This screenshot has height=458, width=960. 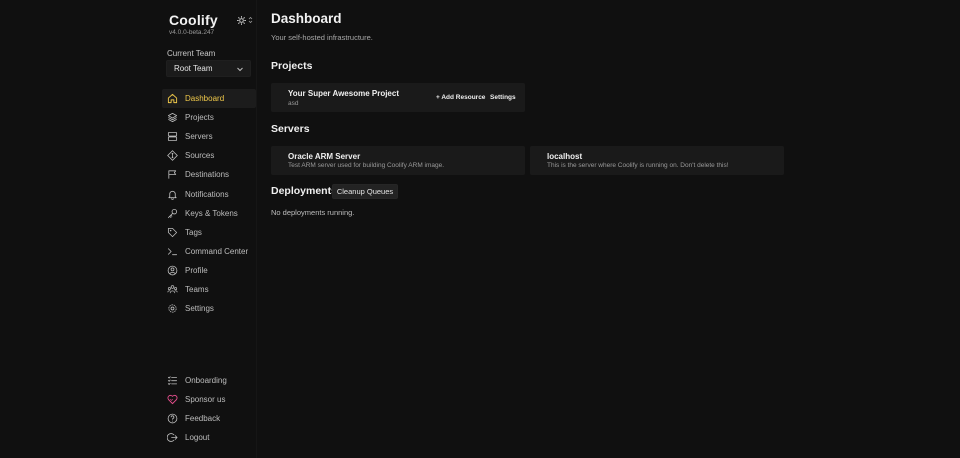 I want to click on sidebar-item-projects: Projects, so click(x=209, y=117).